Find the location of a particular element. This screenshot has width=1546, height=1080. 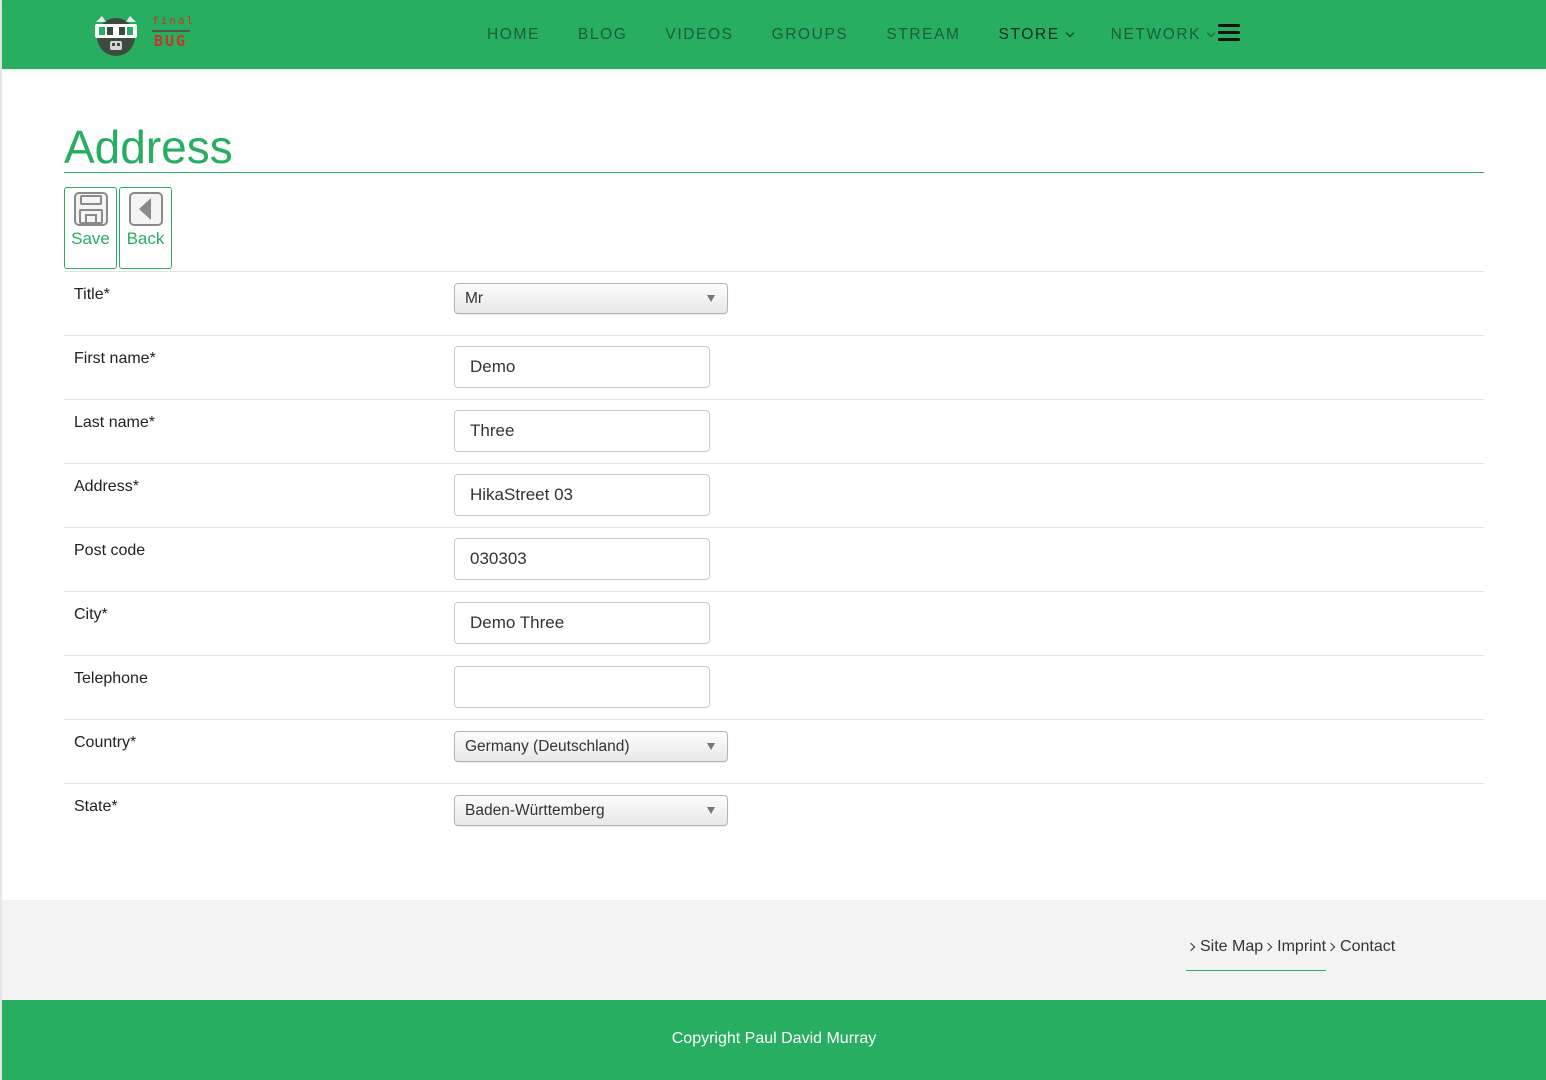

nav-item-videos: VIDEOS is located at coordinates (699, 35).